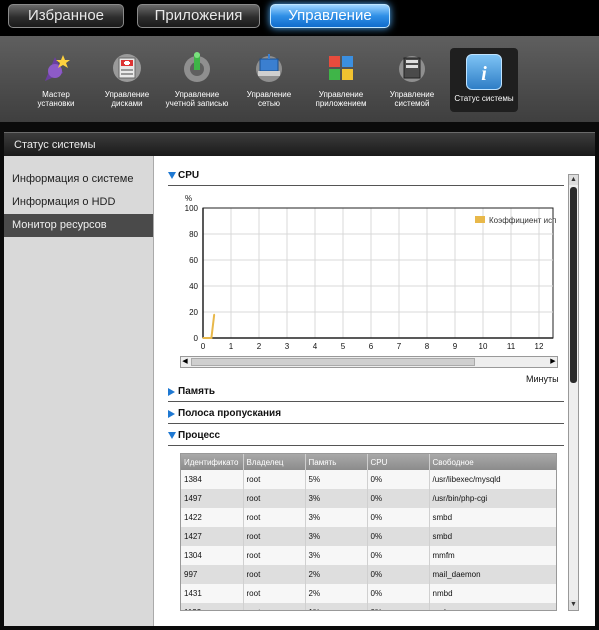 The height and width of the screenshot is (630, 599). What do you see at coordinates (78, 179) in the screenshot?
I see `sidebar-item-system-info: Информация о системе` at bounding box center [78, 179].